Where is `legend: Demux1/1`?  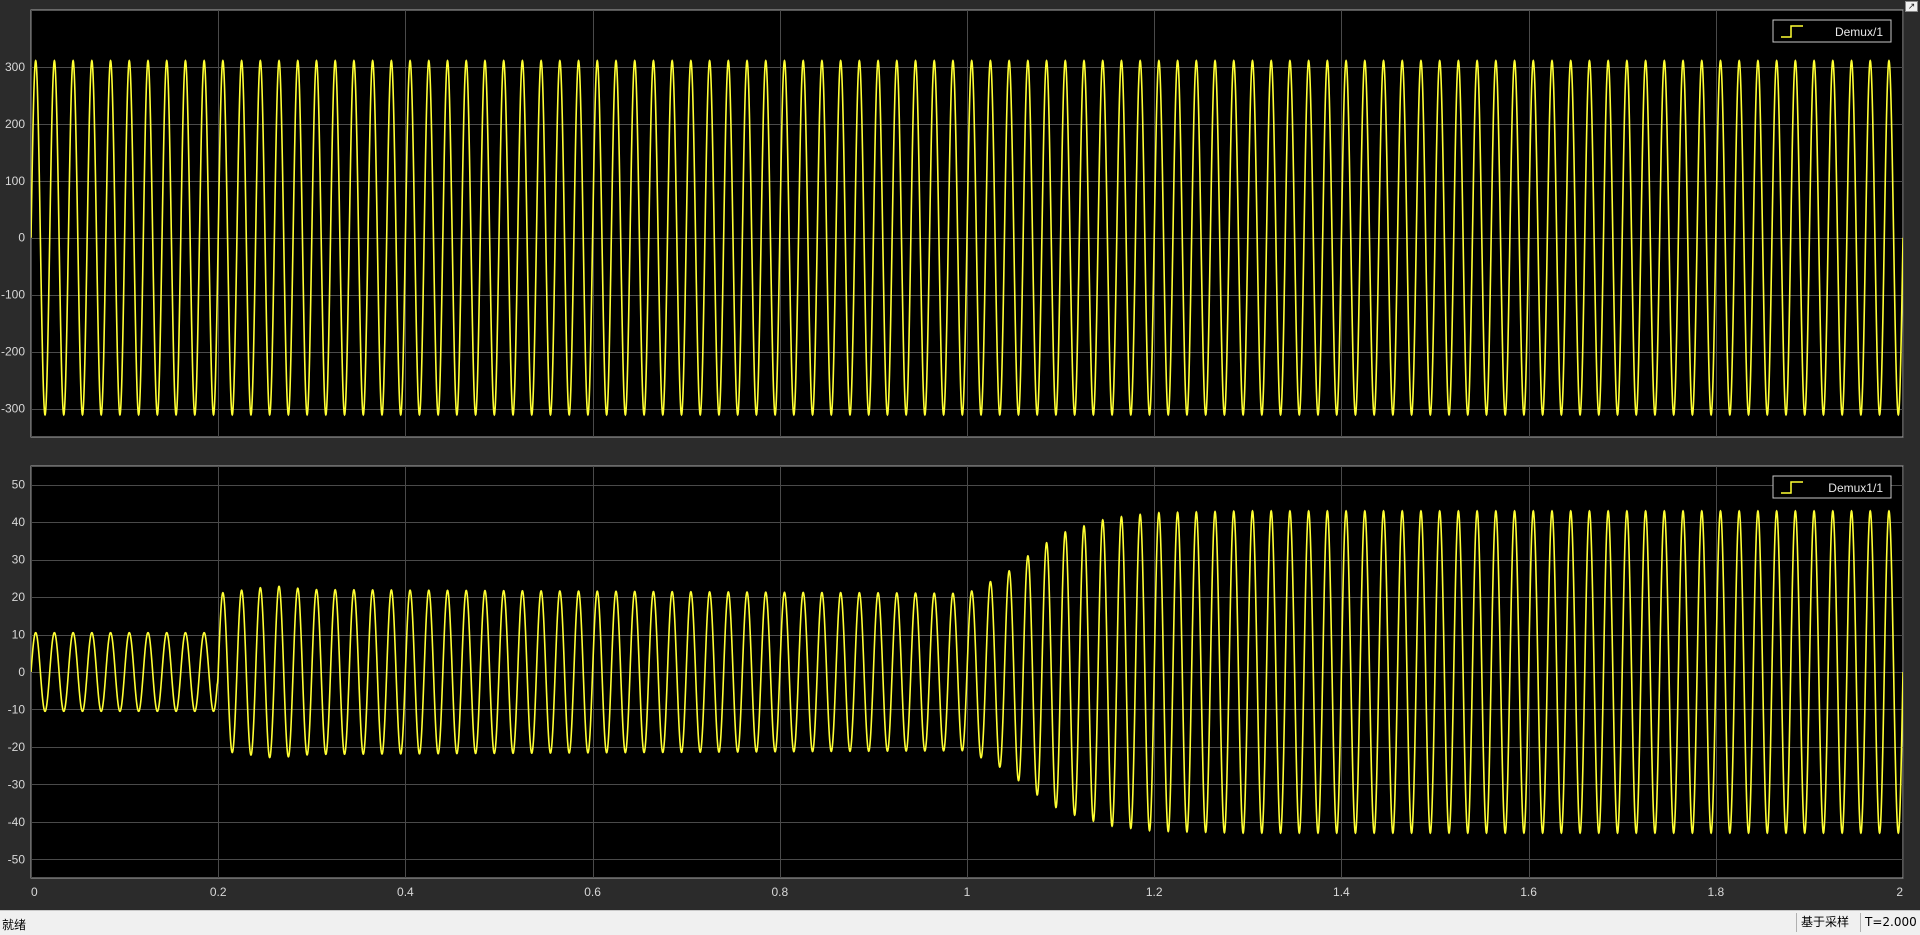 legend: Demux1/1 is located at coordinates (1832, 487).